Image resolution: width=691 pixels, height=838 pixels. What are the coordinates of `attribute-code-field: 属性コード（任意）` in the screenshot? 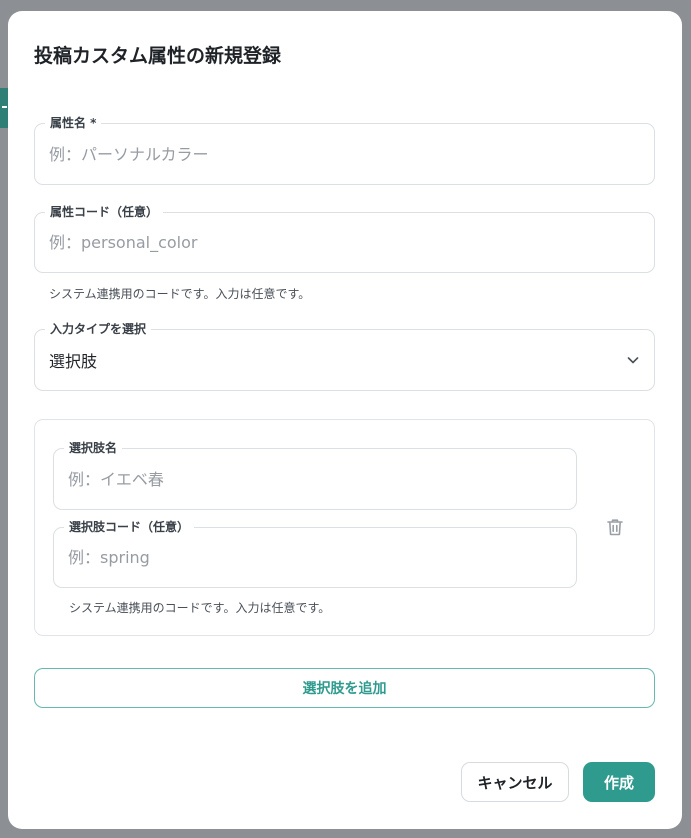 It's located at (344, 238).